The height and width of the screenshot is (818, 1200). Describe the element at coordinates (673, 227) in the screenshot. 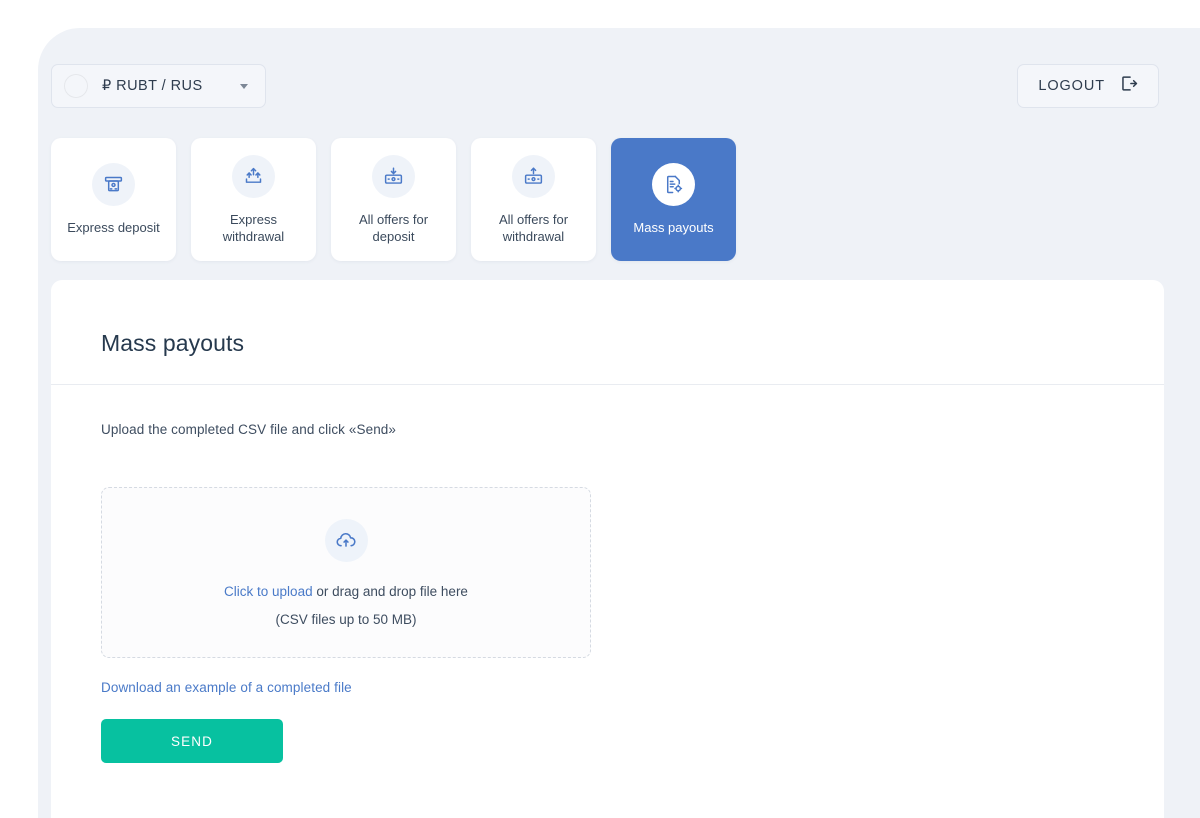

I see `nav-tile-label: Mass payouts` at that location.